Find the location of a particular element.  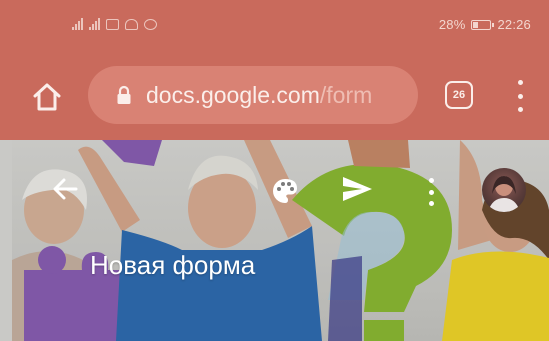

home-icon is located at coordinates (47, 97).